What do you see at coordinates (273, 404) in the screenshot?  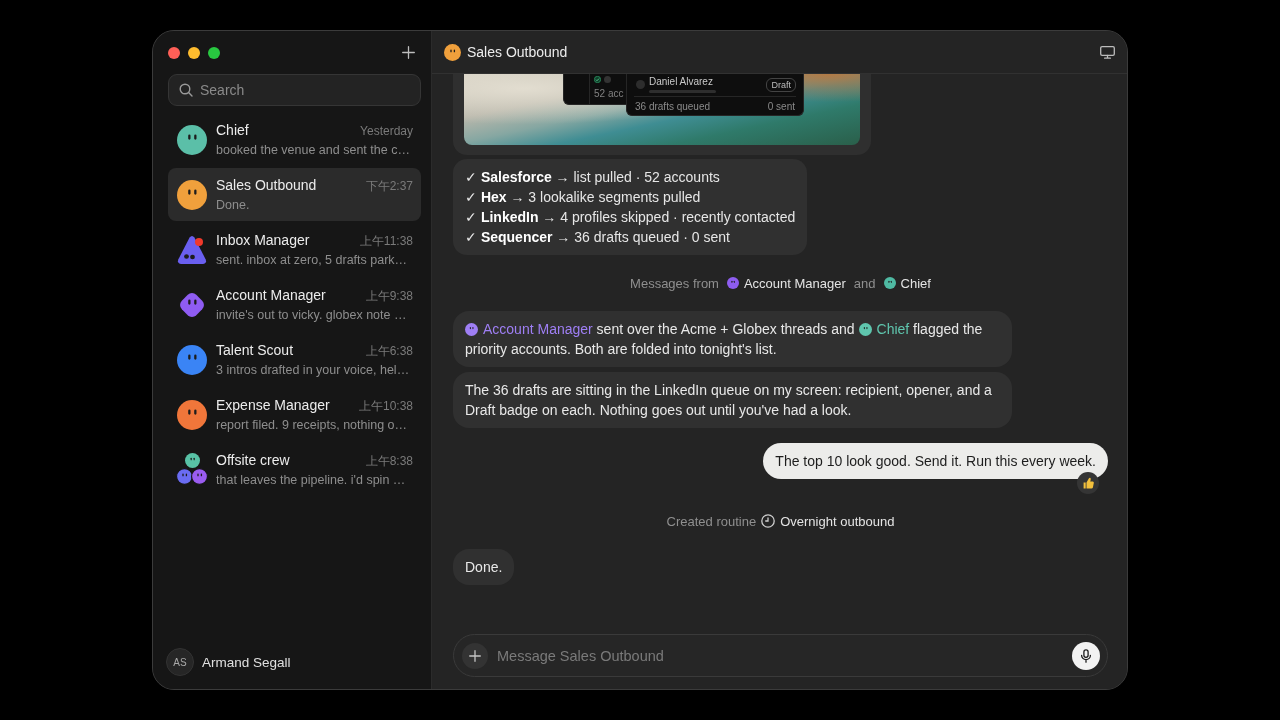 I see `chat-name: Expense Manager` at bounding box center [273, 404].